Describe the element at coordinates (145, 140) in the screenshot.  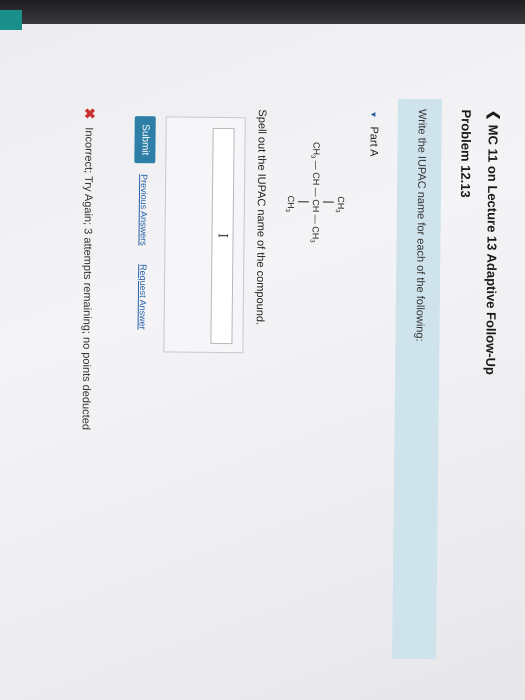
I see `submit-button: Submit` at that location.